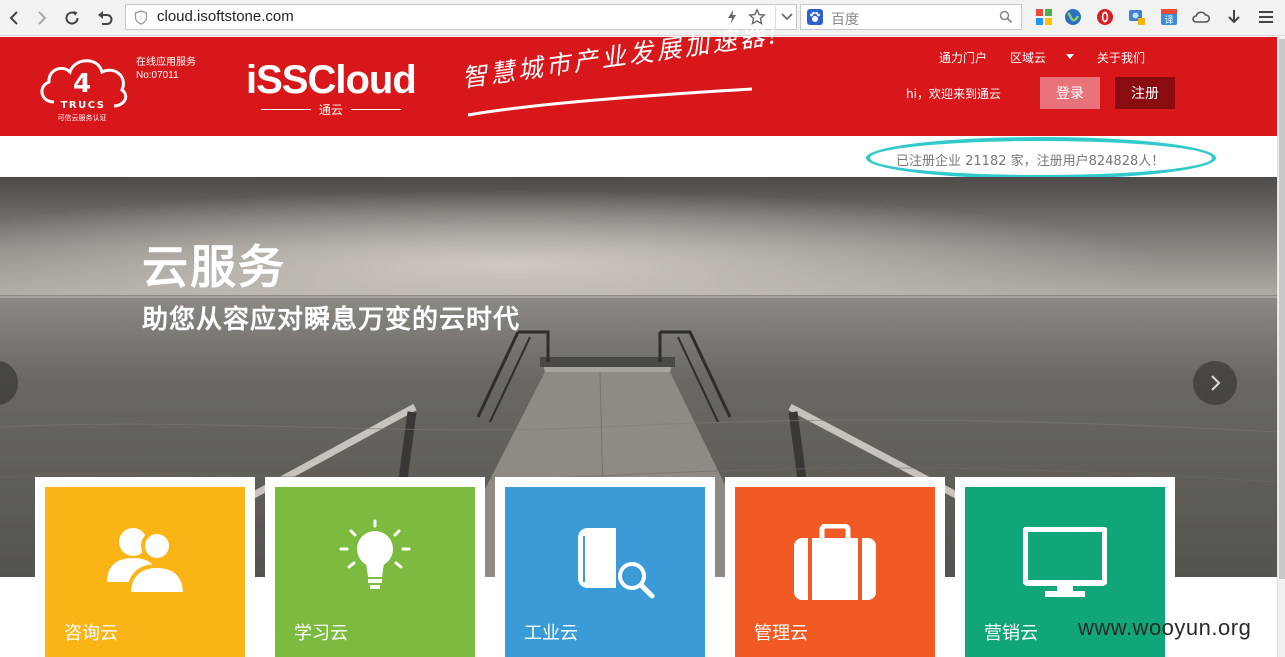 This screenshot has height=657, width=1285. I want to click on apps-grid-icon, so click(1044, 17).